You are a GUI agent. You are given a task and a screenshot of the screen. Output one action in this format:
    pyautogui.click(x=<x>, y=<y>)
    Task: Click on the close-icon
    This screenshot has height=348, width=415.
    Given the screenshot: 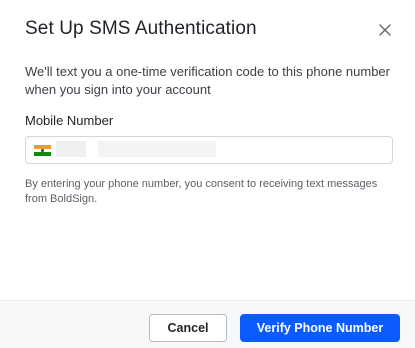 What is the action you would take?
    pyautogui.click(x=385, y=30)
    